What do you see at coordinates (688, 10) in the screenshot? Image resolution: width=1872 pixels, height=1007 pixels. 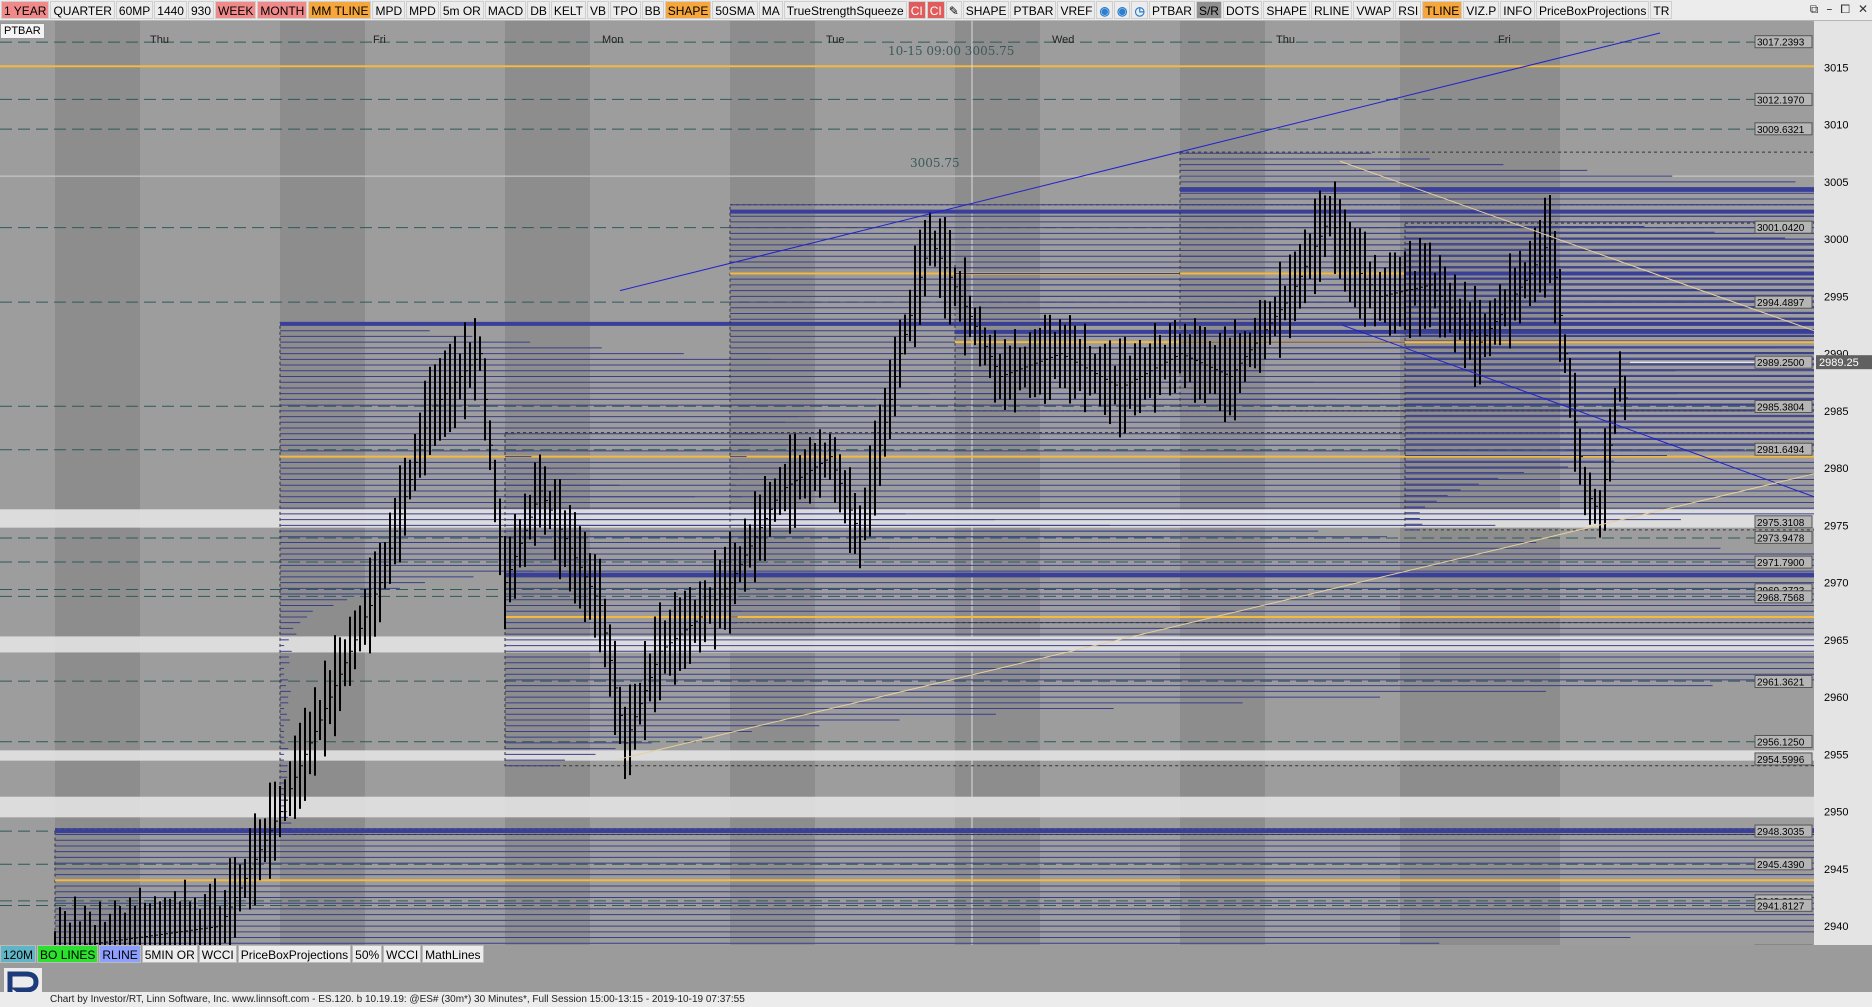 I see `toolbar-button-17: SHAPE` at bounding box center [688, 10].